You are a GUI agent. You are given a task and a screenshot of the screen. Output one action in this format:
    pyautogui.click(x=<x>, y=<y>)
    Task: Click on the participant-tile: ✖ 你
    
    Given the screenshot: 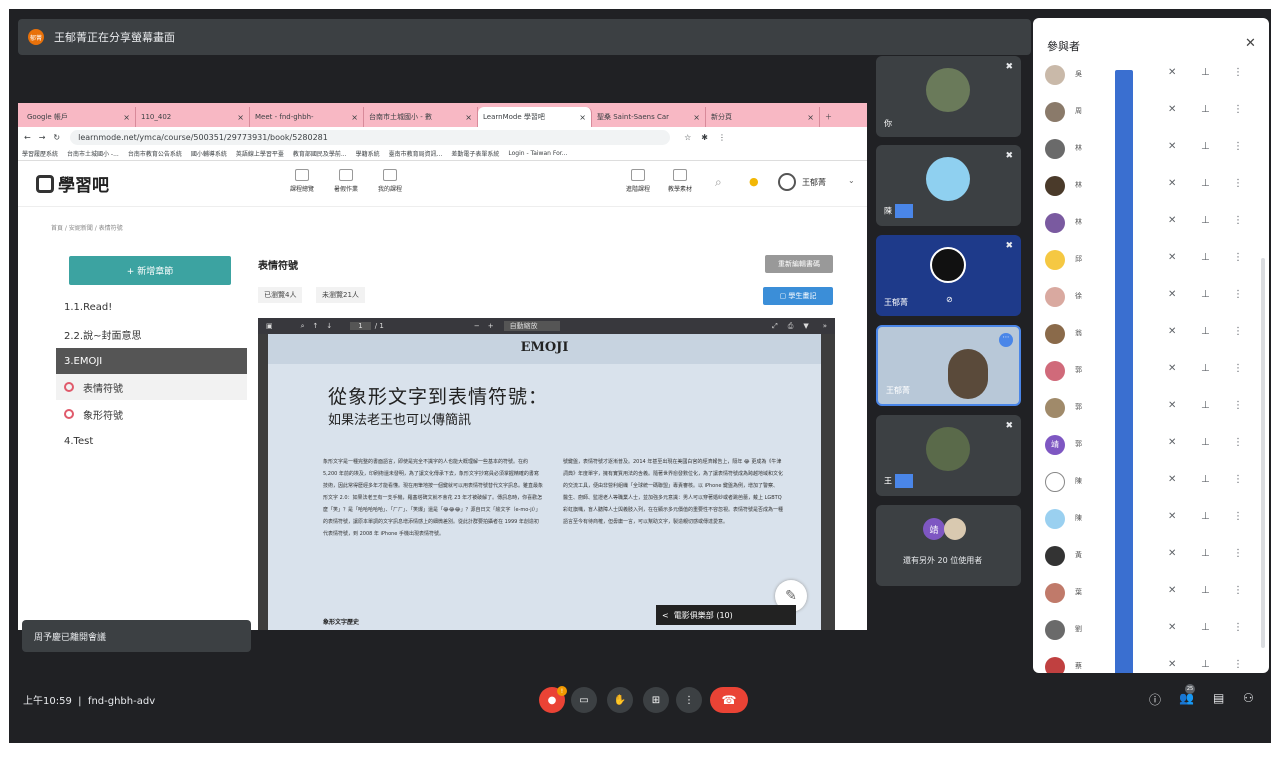 What is the action you would take?
    pyautogui.click(x=948, y=96)
    